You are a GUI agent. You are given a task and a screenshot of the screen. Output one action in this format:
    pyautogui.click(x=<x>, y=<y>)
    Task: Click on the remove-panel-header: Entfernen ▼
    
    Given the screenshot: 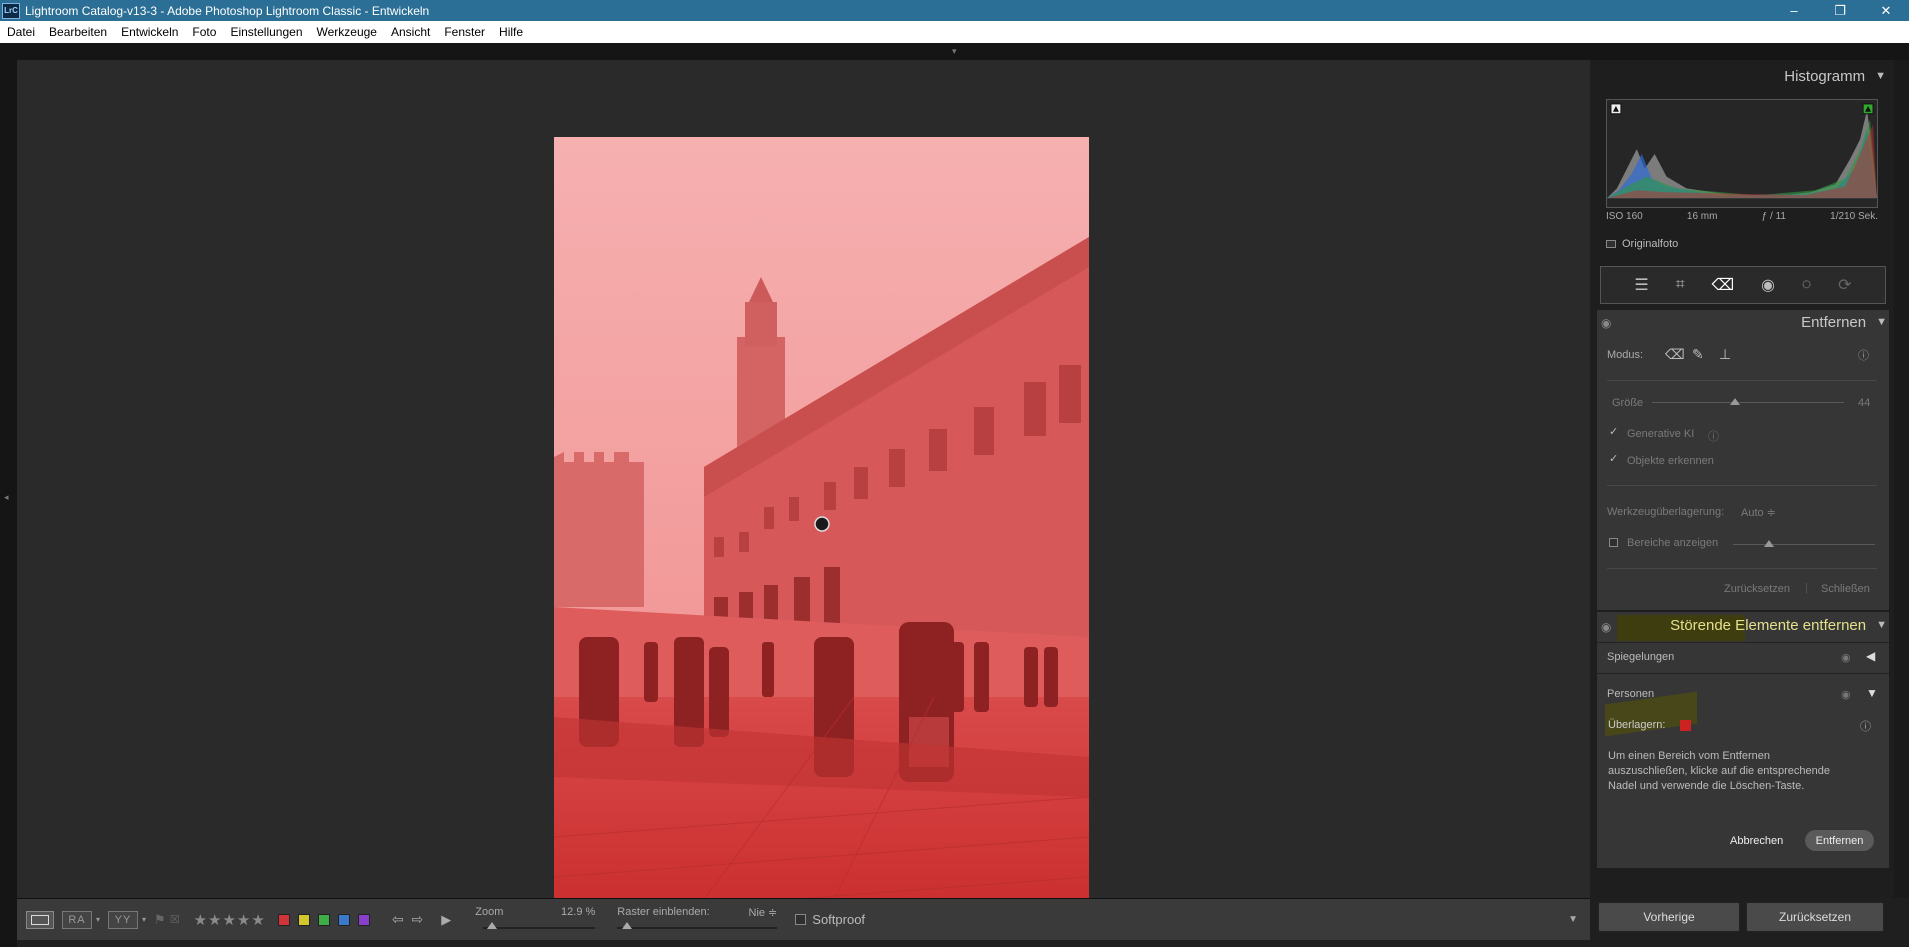 What is the action you would take?
    pyautogui.click(x=1742, y=322)
    